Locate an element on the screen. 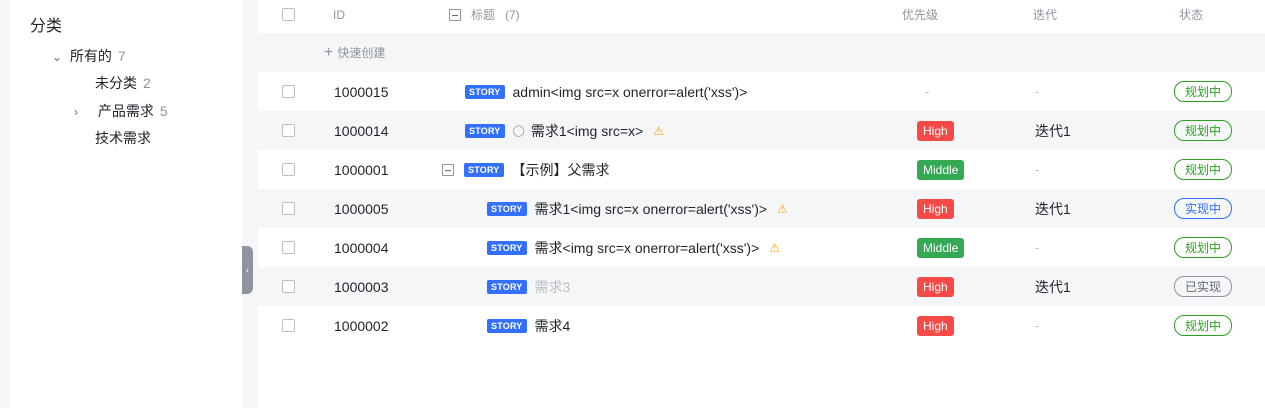 This screenshot has height=408, width=1265. sidebar-item-uncategorized: 未分类 2 is located at coordinates (123, 83).